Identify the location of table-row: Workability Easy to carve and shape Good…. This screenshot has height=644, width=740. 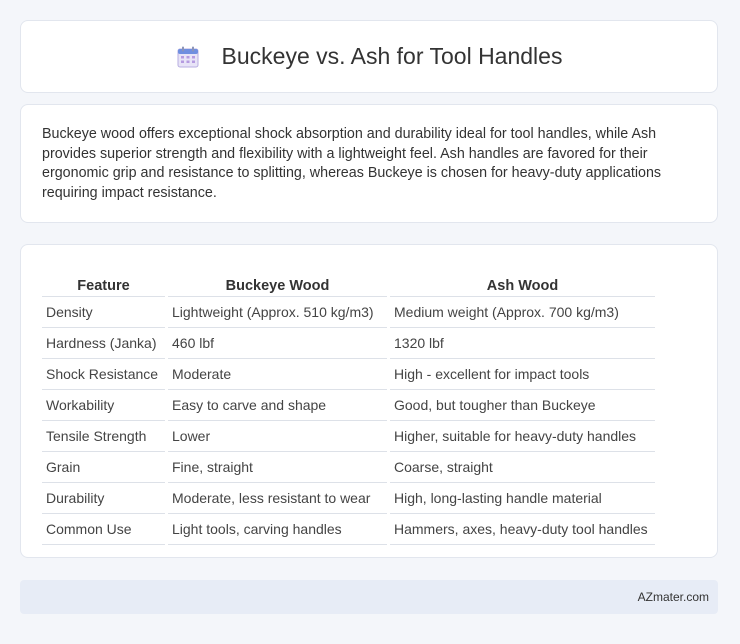
(348, 405).